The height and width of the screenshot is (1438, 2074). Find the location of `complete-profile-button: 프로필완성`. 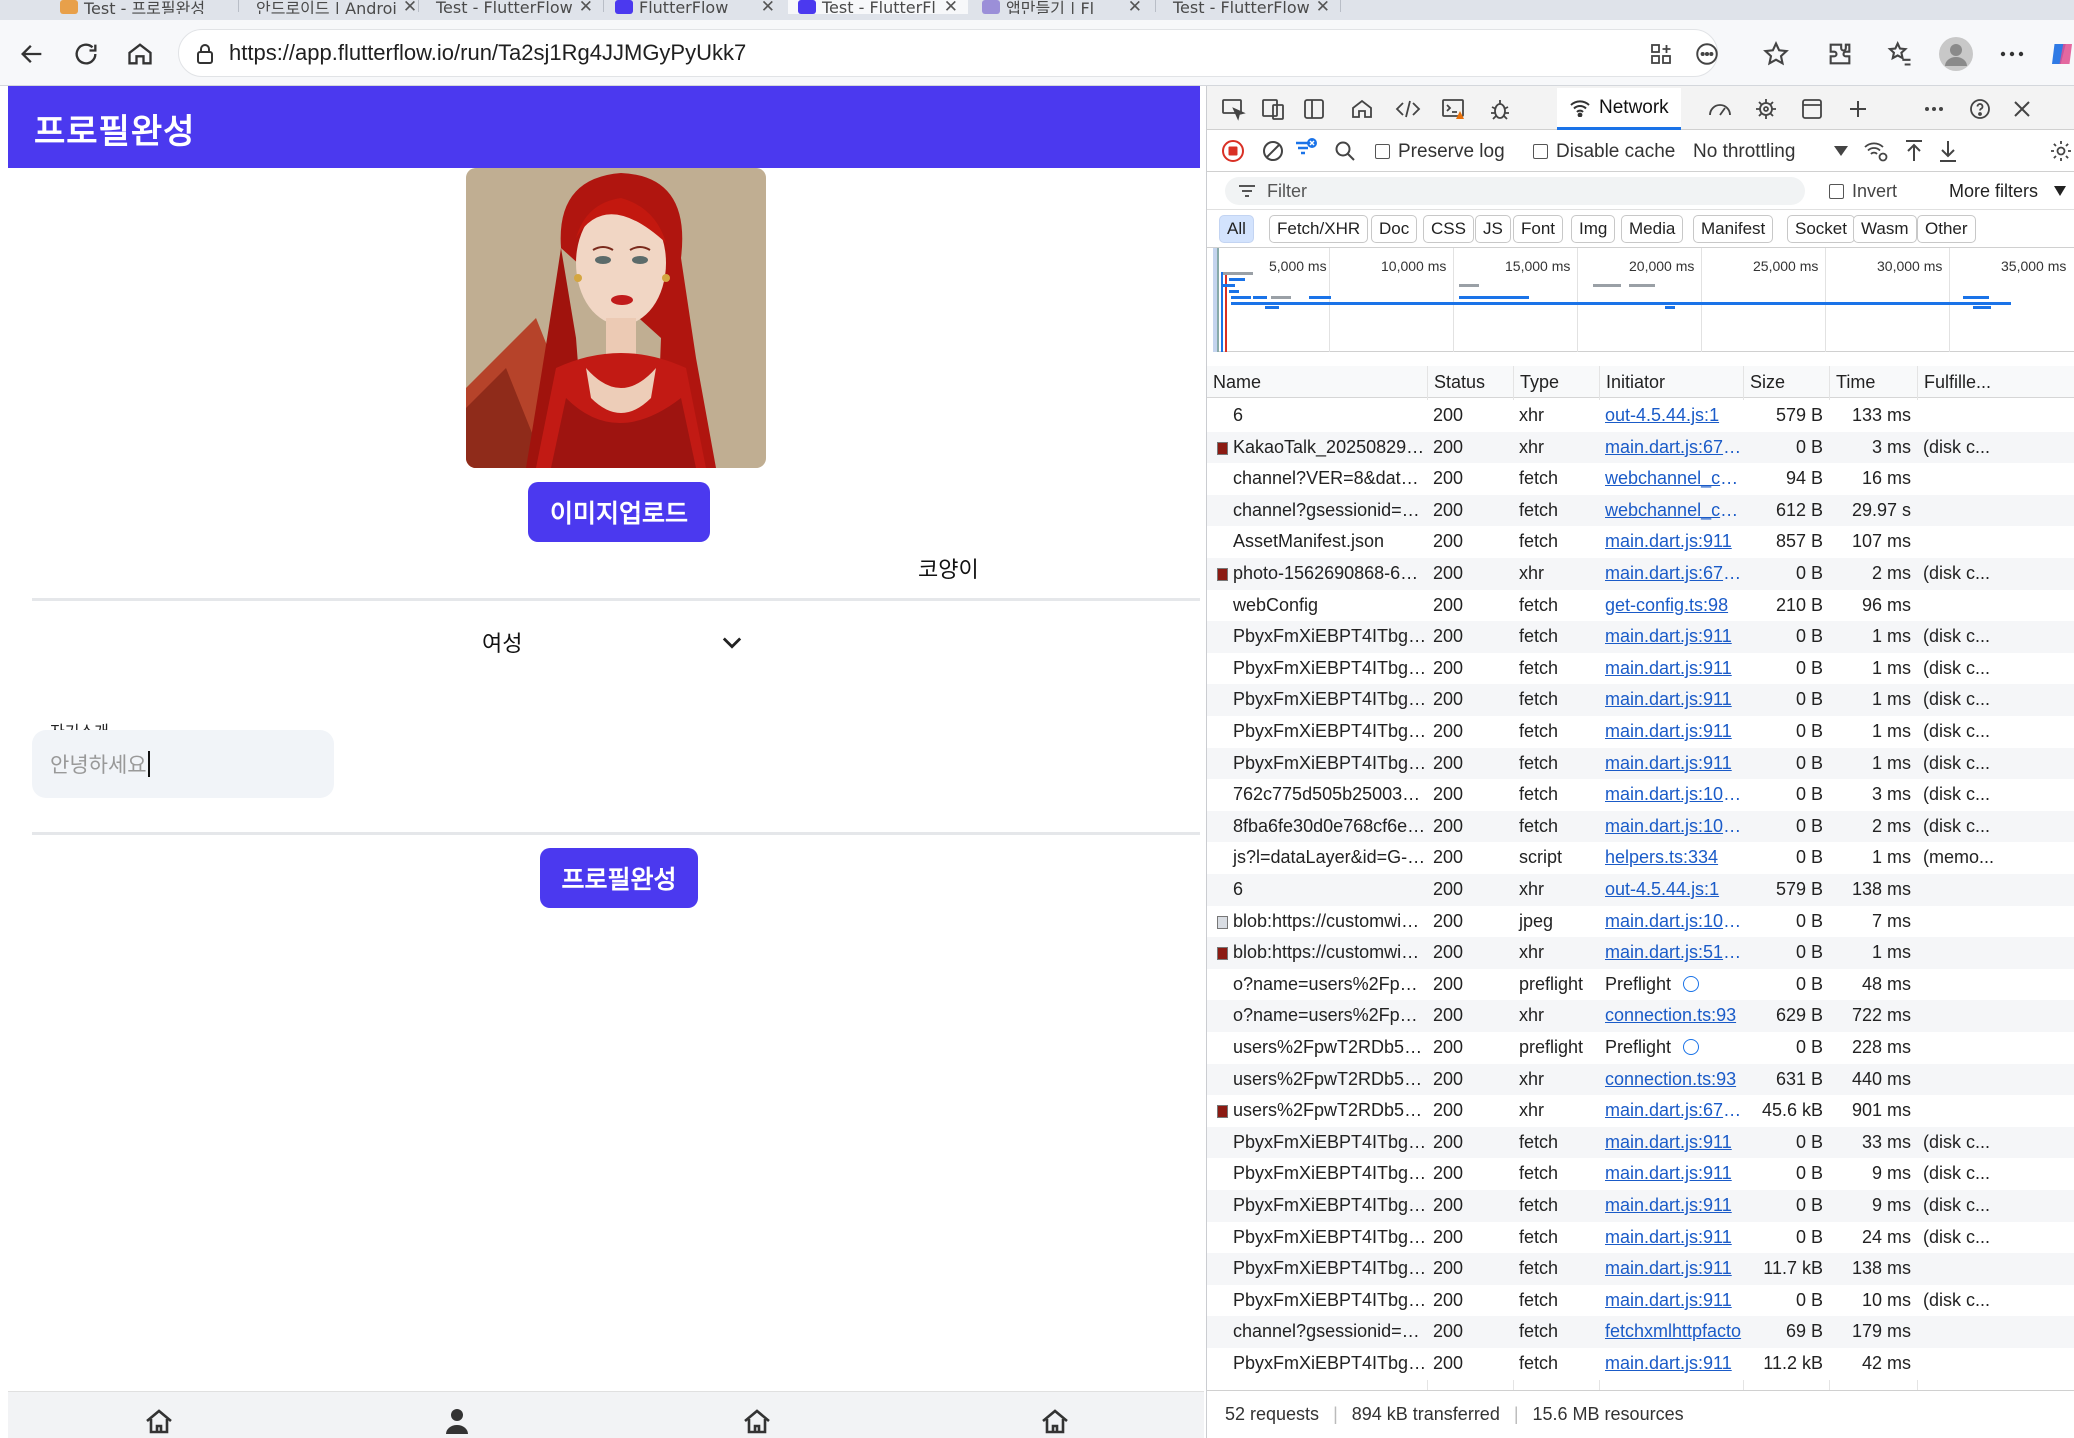

complete-profile-button: 프로필완성 is located at coordinates (619, 878).